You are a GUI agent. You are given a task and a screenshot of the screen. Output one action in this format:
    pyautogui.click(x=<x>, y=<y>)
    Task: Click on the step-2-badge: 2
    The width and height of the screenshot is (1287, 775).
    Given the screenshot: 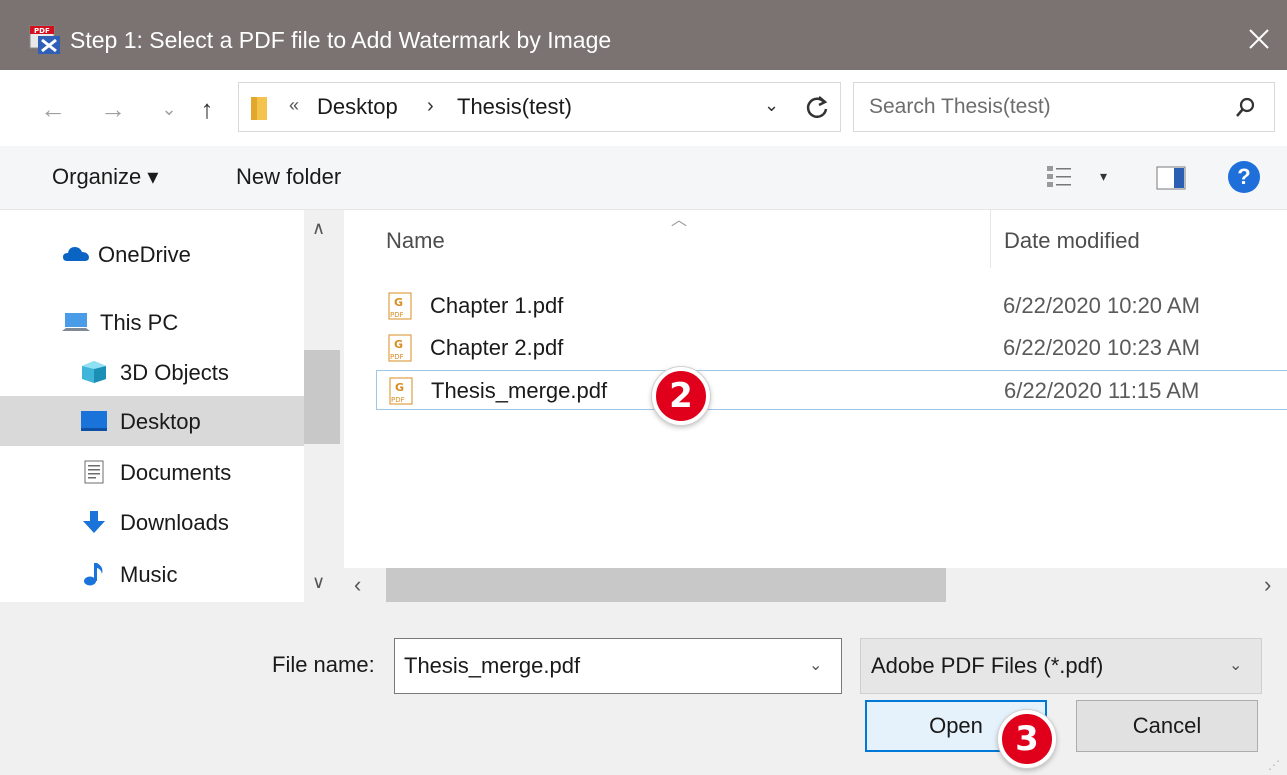 What is the action you would take?
    pyautogui.click(x=681, y=396)
    